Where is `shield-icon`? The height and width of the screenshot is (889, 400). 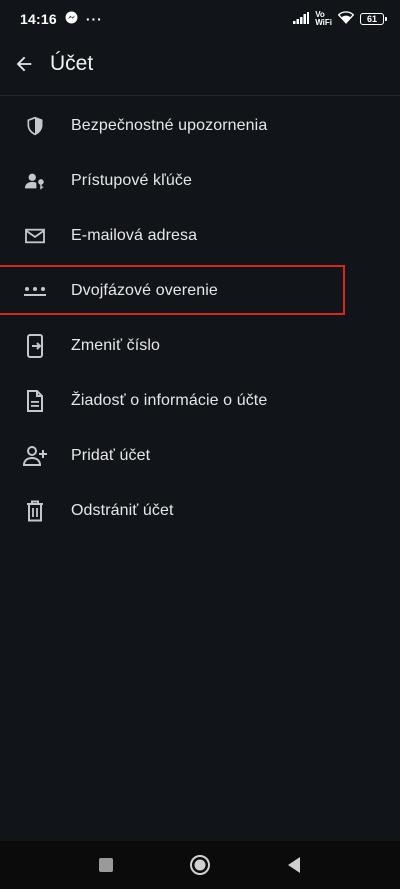
shield-icon is located at coordinates (35, 126).